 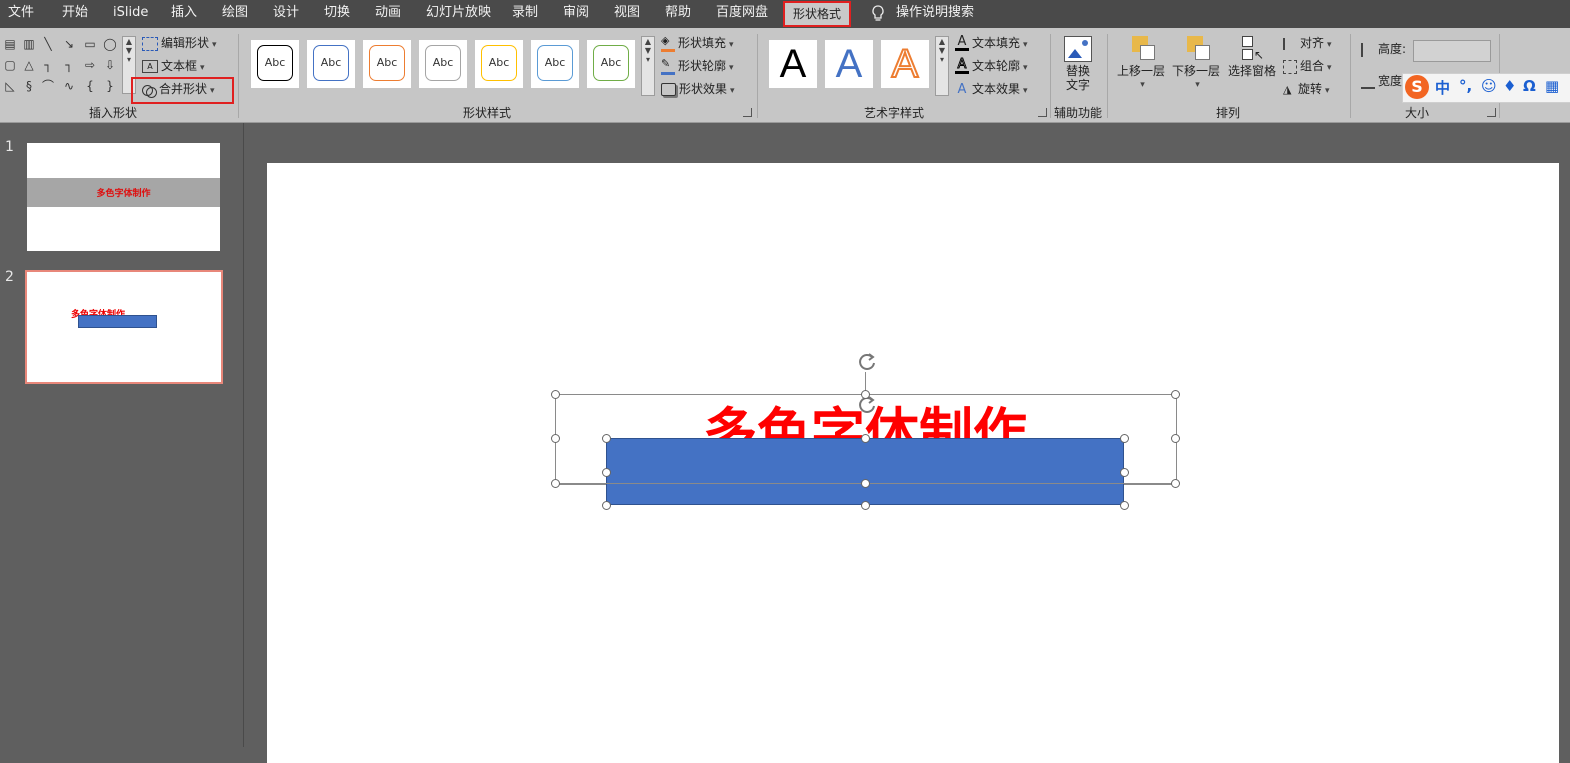 I want to click on bring-forward-button: 上移一层 ▾, so click(x=1141, y=64).